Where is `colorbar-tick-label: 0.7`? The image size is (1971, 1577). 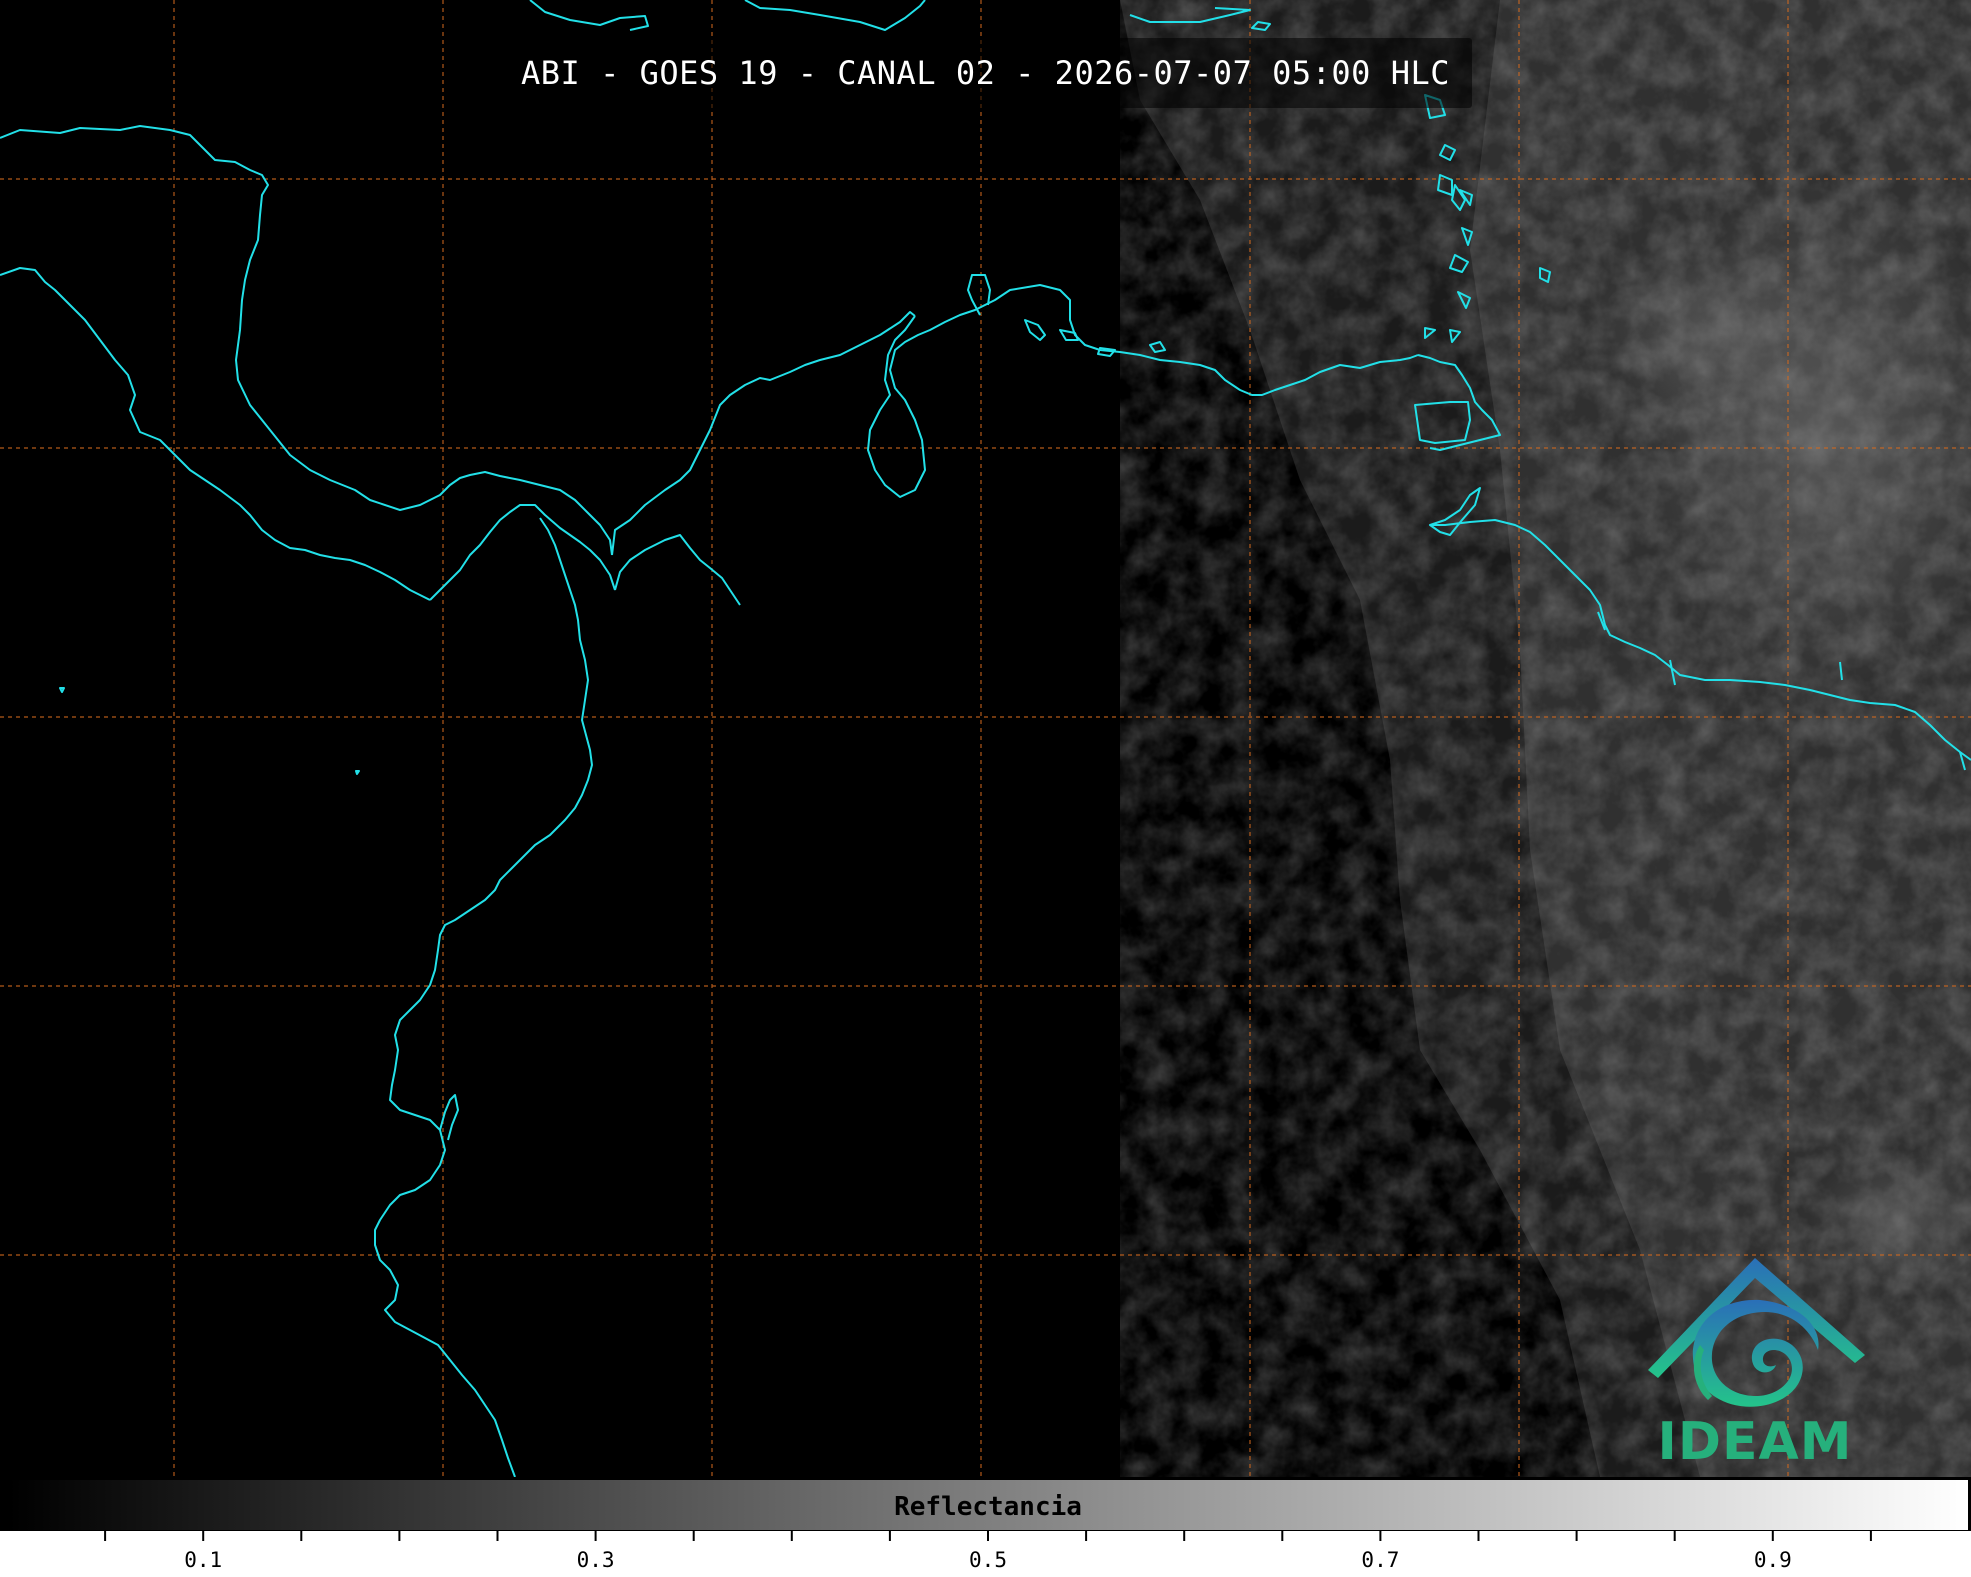 colorbar-tick-label: 0.7 is located at coordinates (1380, 1560).